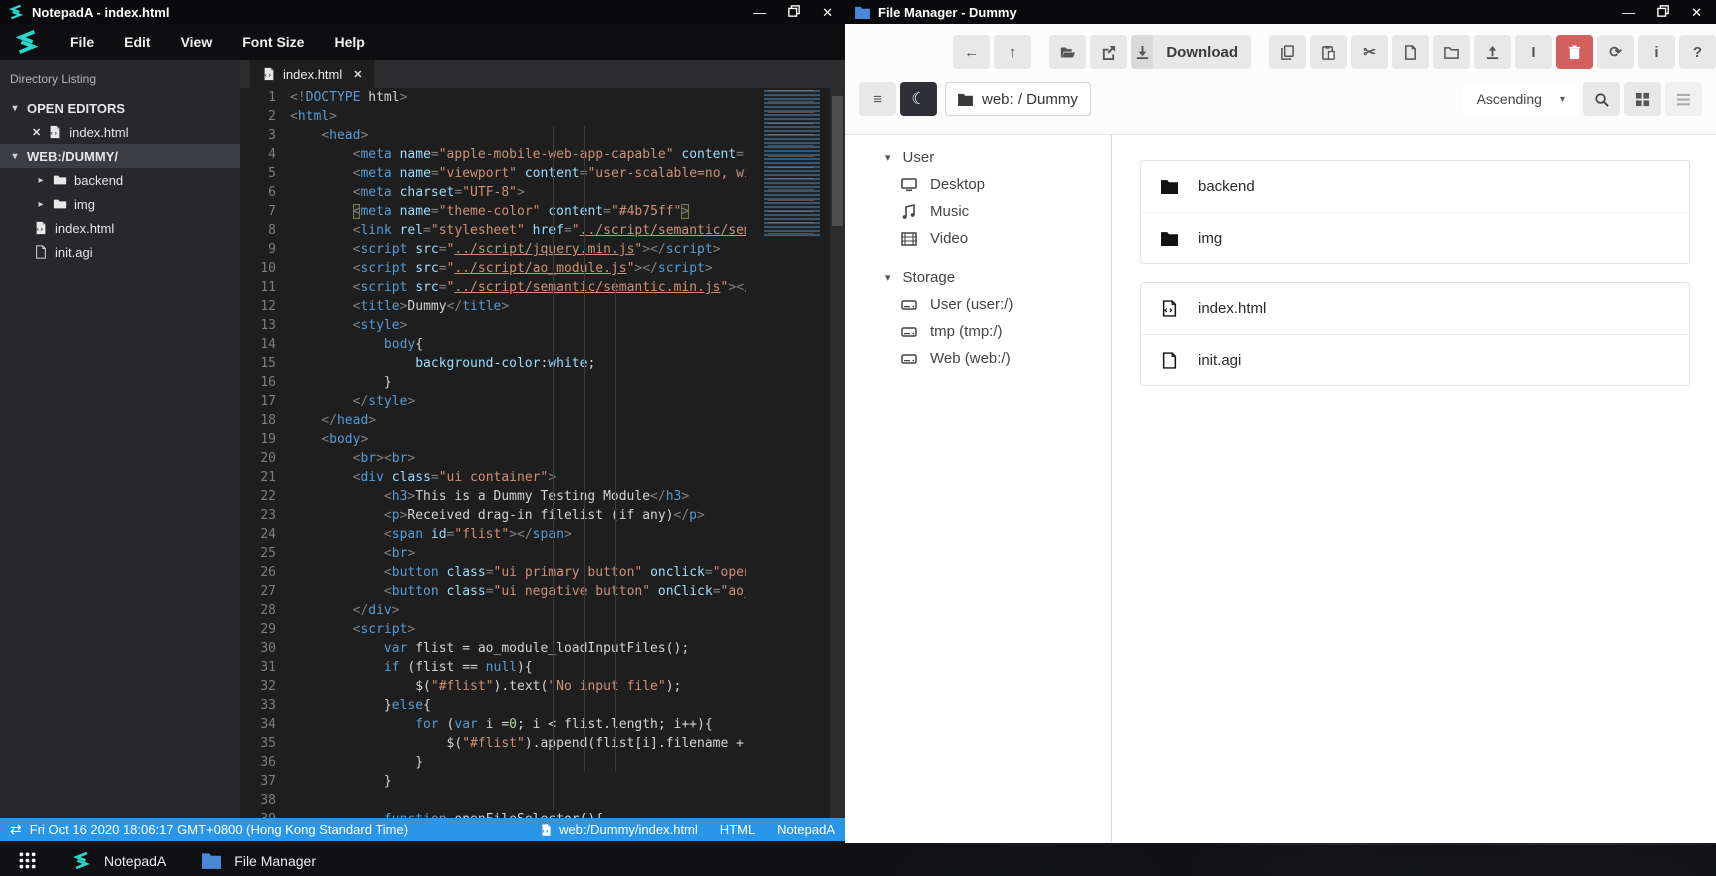 This screenshot has height=876, width=1716. Describe the element at coordinates (542, 439) in the screenshot. I see `code-line: 19 <body>` at that location.